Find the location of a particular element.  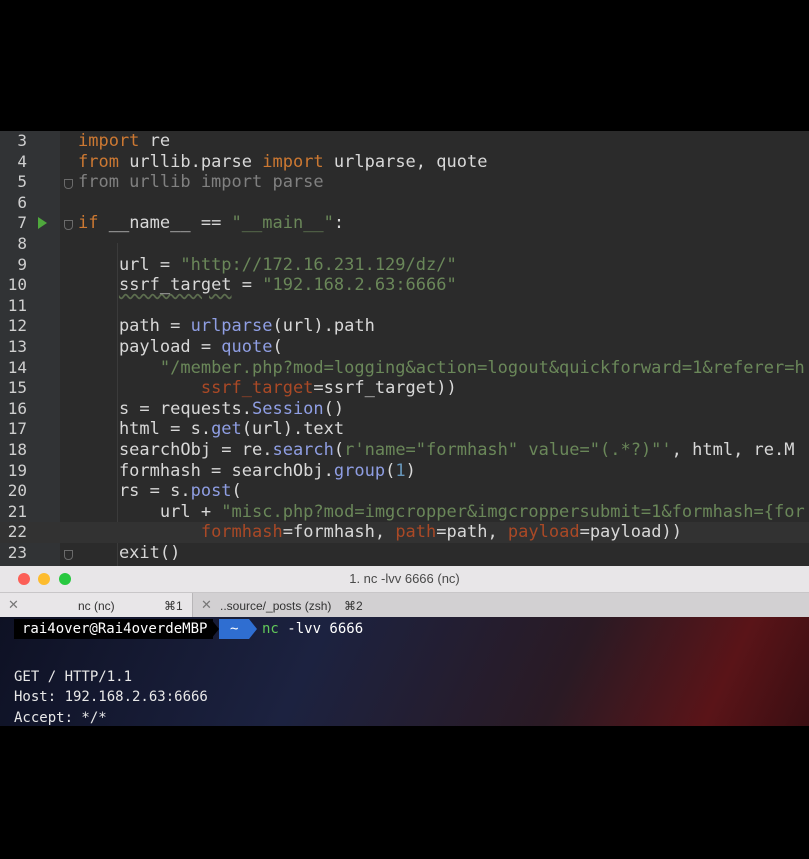

output-line: GET / HTTP/1.1 is located at coordinates (73, 676).